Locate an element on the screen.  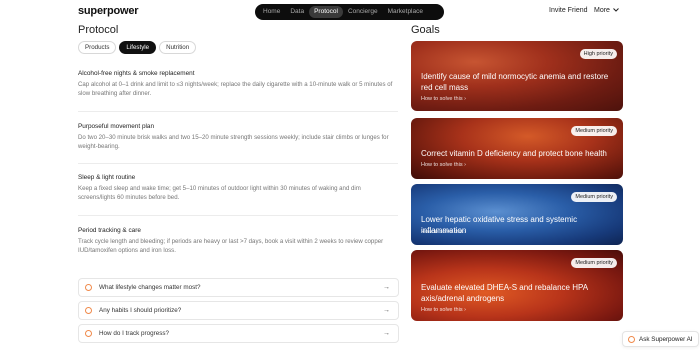
protocol-item-title: Sleep & light routine is located at coordinates (107, 177).